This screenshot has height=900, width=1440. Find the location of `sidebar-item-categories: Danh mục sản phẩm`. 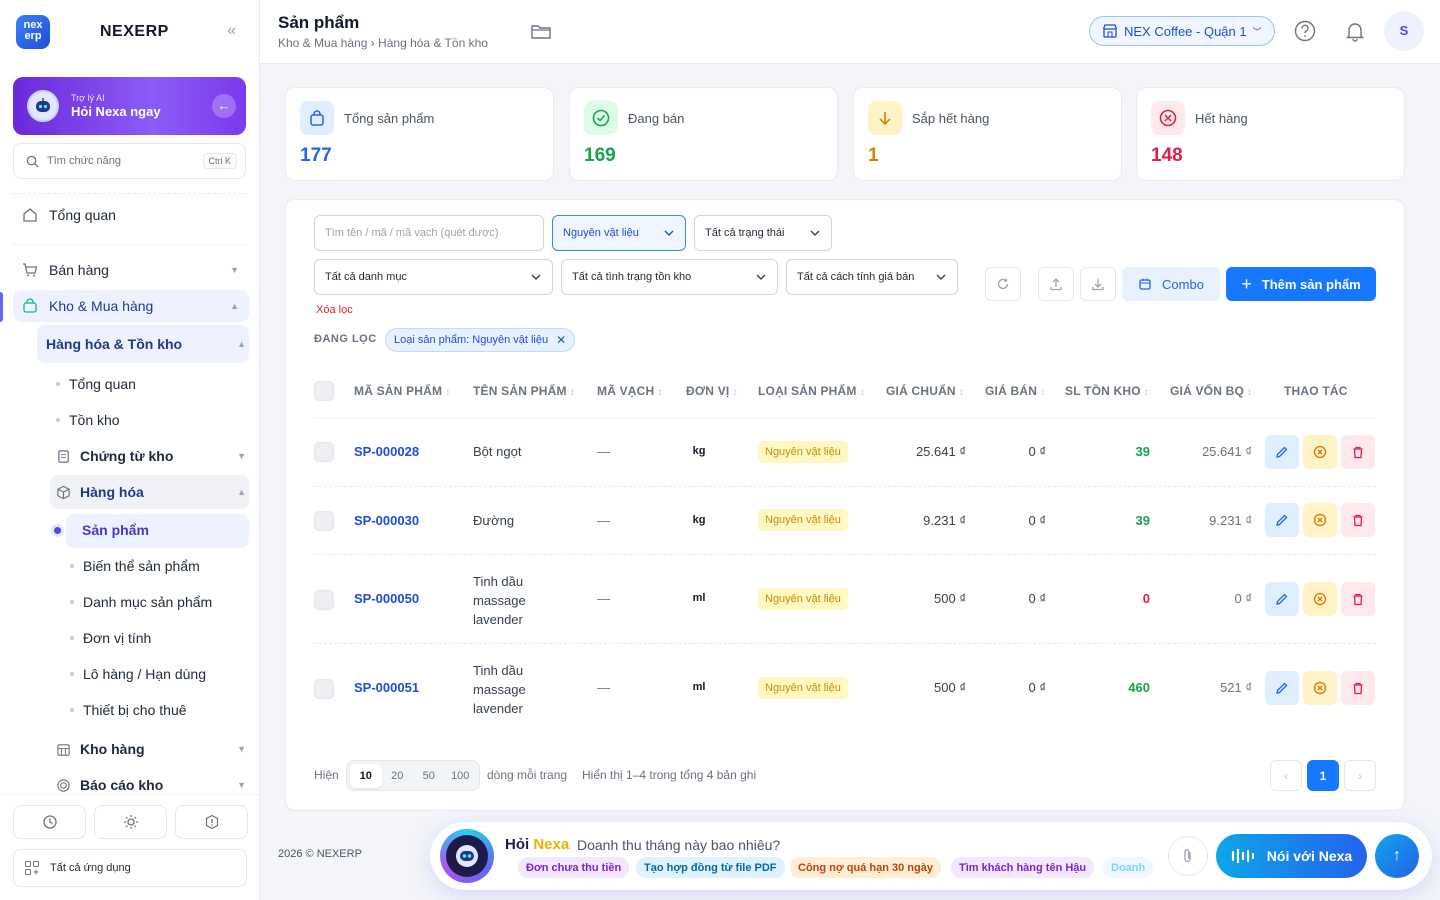

sidebar-item-categories: Danh mục sản phẩm is located at coordinates (141, 602).